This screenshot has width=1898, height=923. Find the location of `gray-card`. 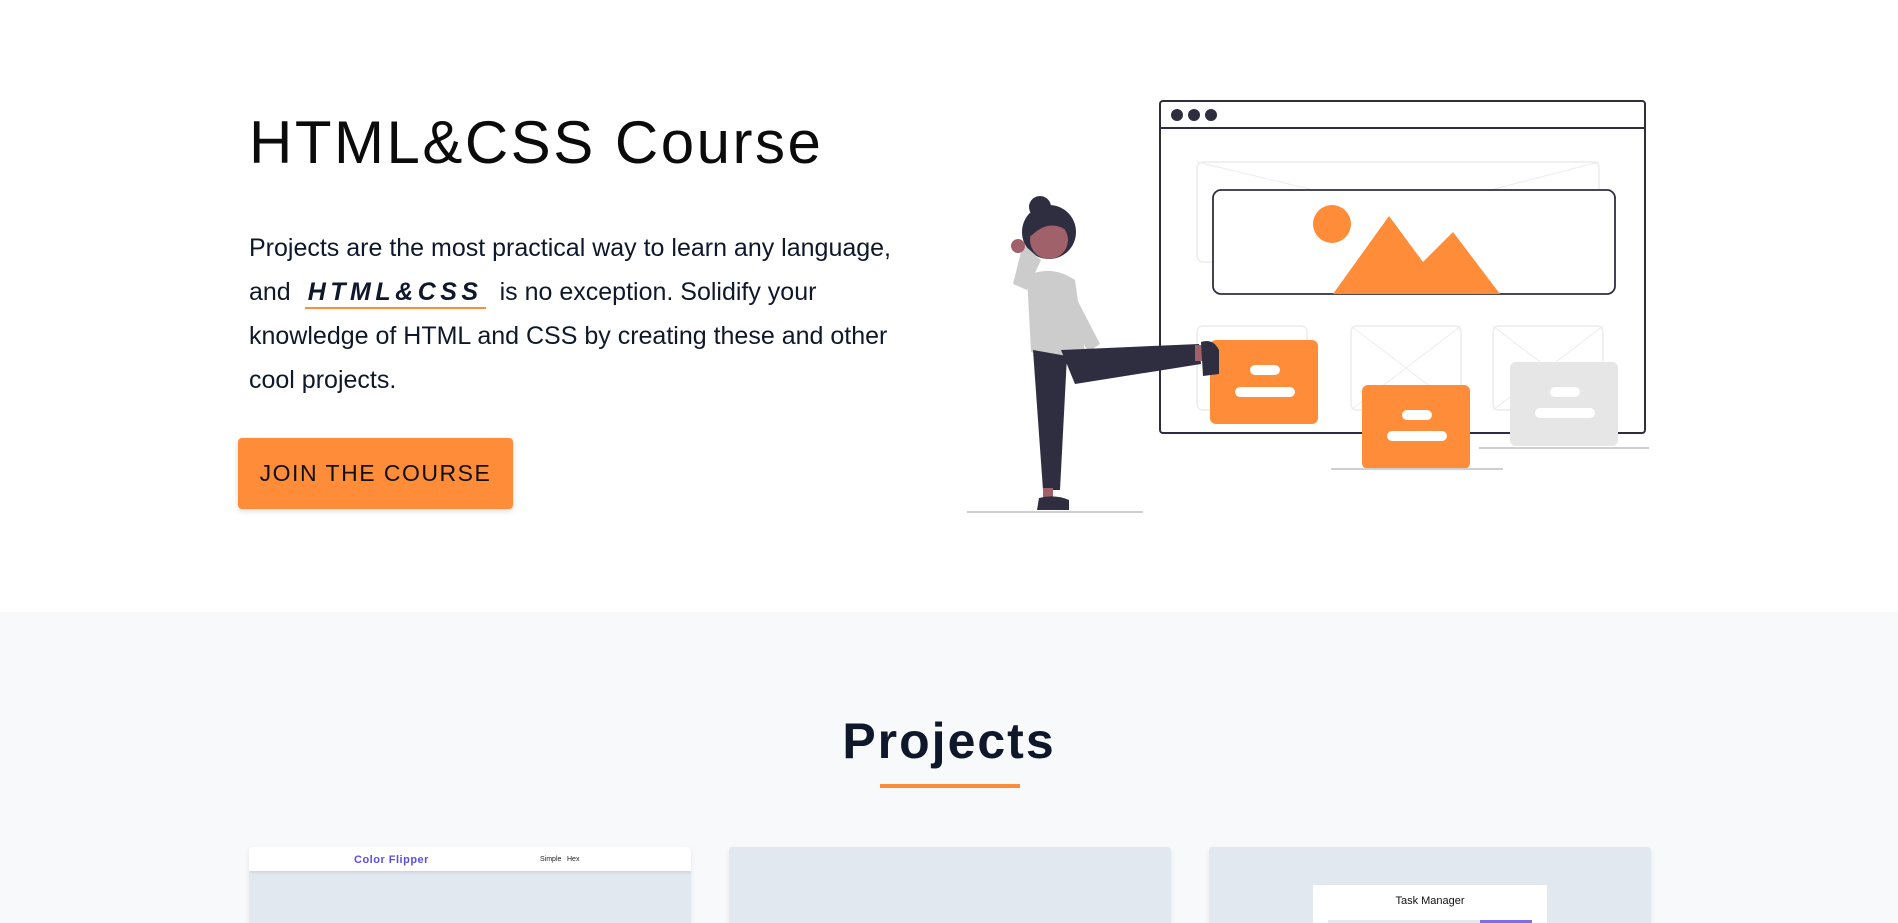

gray-card is located at coordinates (1564, 404).